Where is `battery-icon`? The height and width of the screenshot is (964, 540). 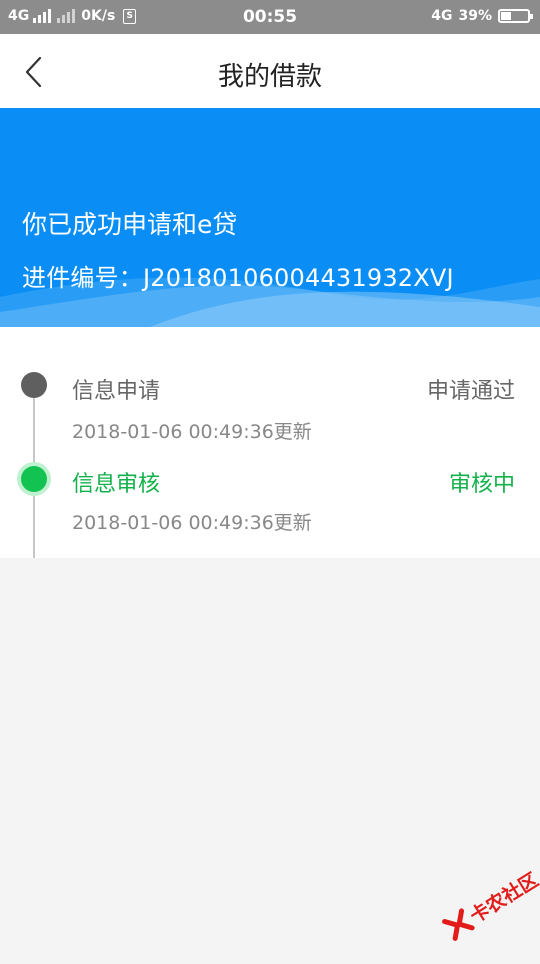
battery-icon is located at coordinates (515, 16).